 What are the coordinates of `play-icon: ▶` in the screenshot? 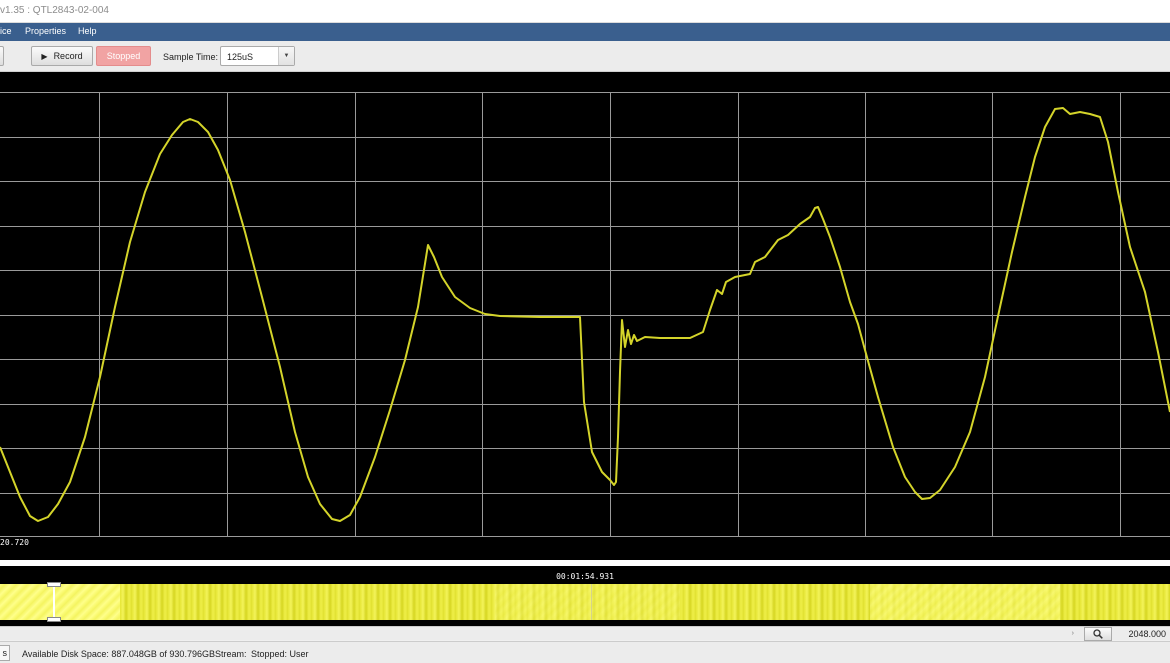 It's located at (44, 56).